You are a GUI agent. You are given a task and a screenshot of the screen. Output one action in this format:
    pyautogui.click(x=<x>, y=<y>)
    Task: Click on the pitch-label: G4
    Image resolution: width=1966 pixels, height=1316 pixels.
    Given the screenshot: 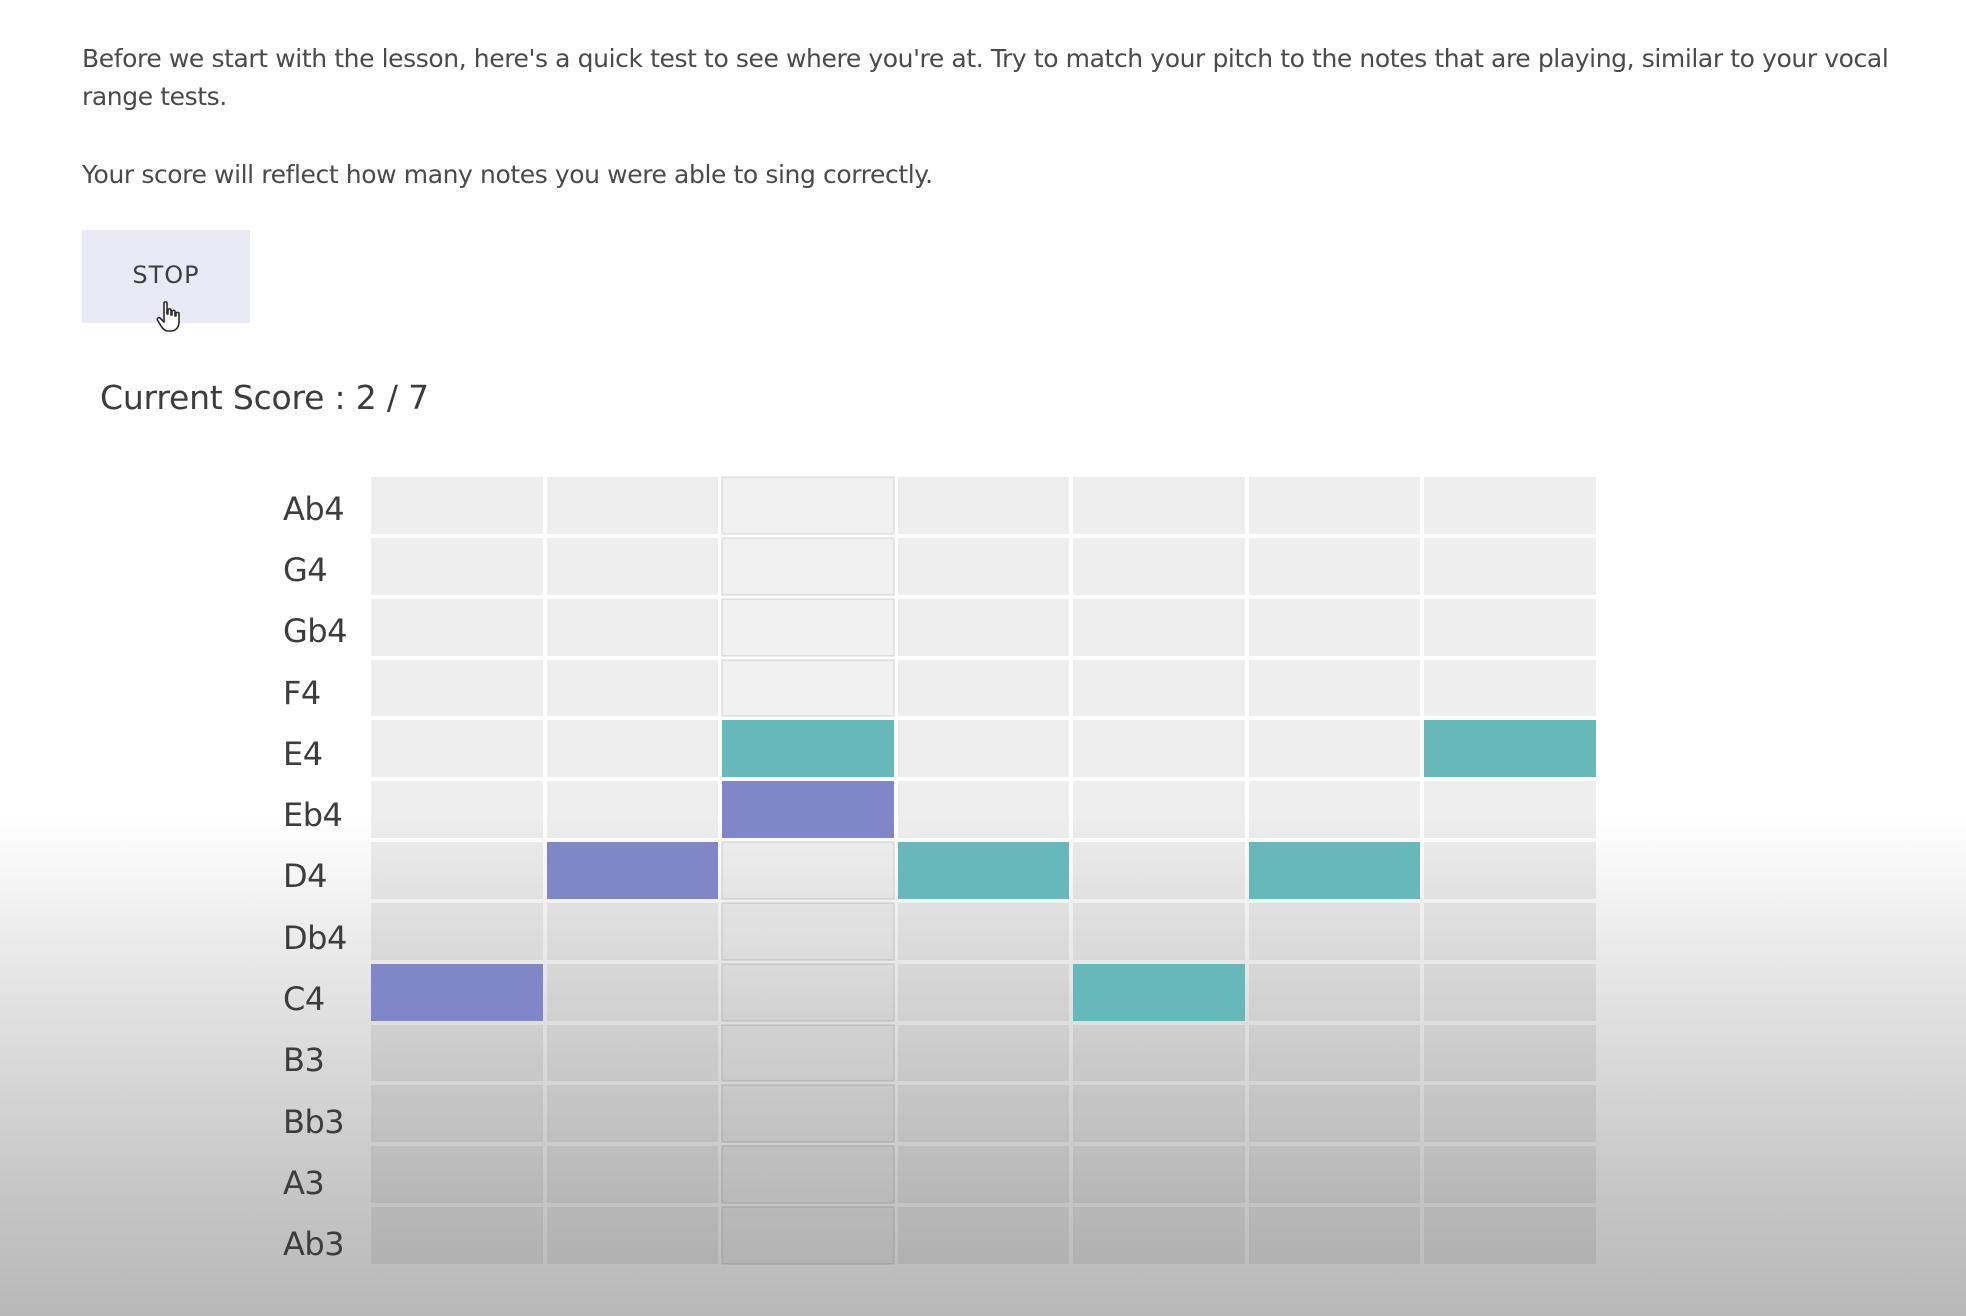 What is the action you would take?
    pyautogui.click(x=305, y=569)
    